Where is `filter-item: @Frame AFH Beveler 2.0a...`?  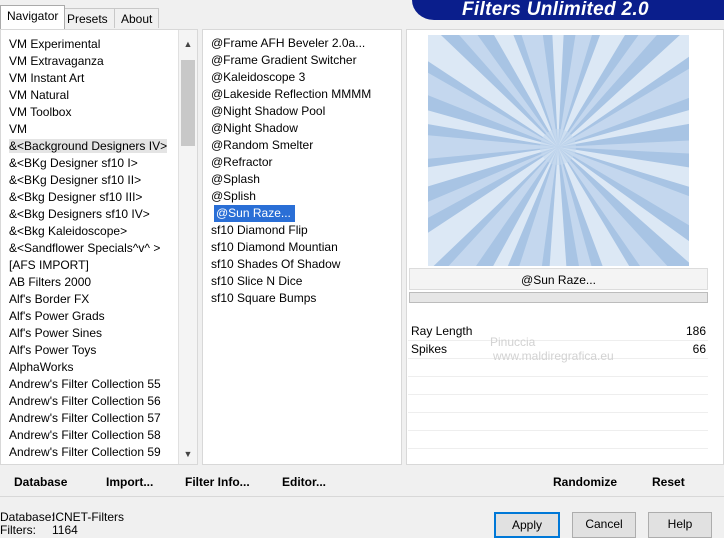
filter-item: @Frame AFH Beveler 2.0a... is located at coordinates (302, 43).